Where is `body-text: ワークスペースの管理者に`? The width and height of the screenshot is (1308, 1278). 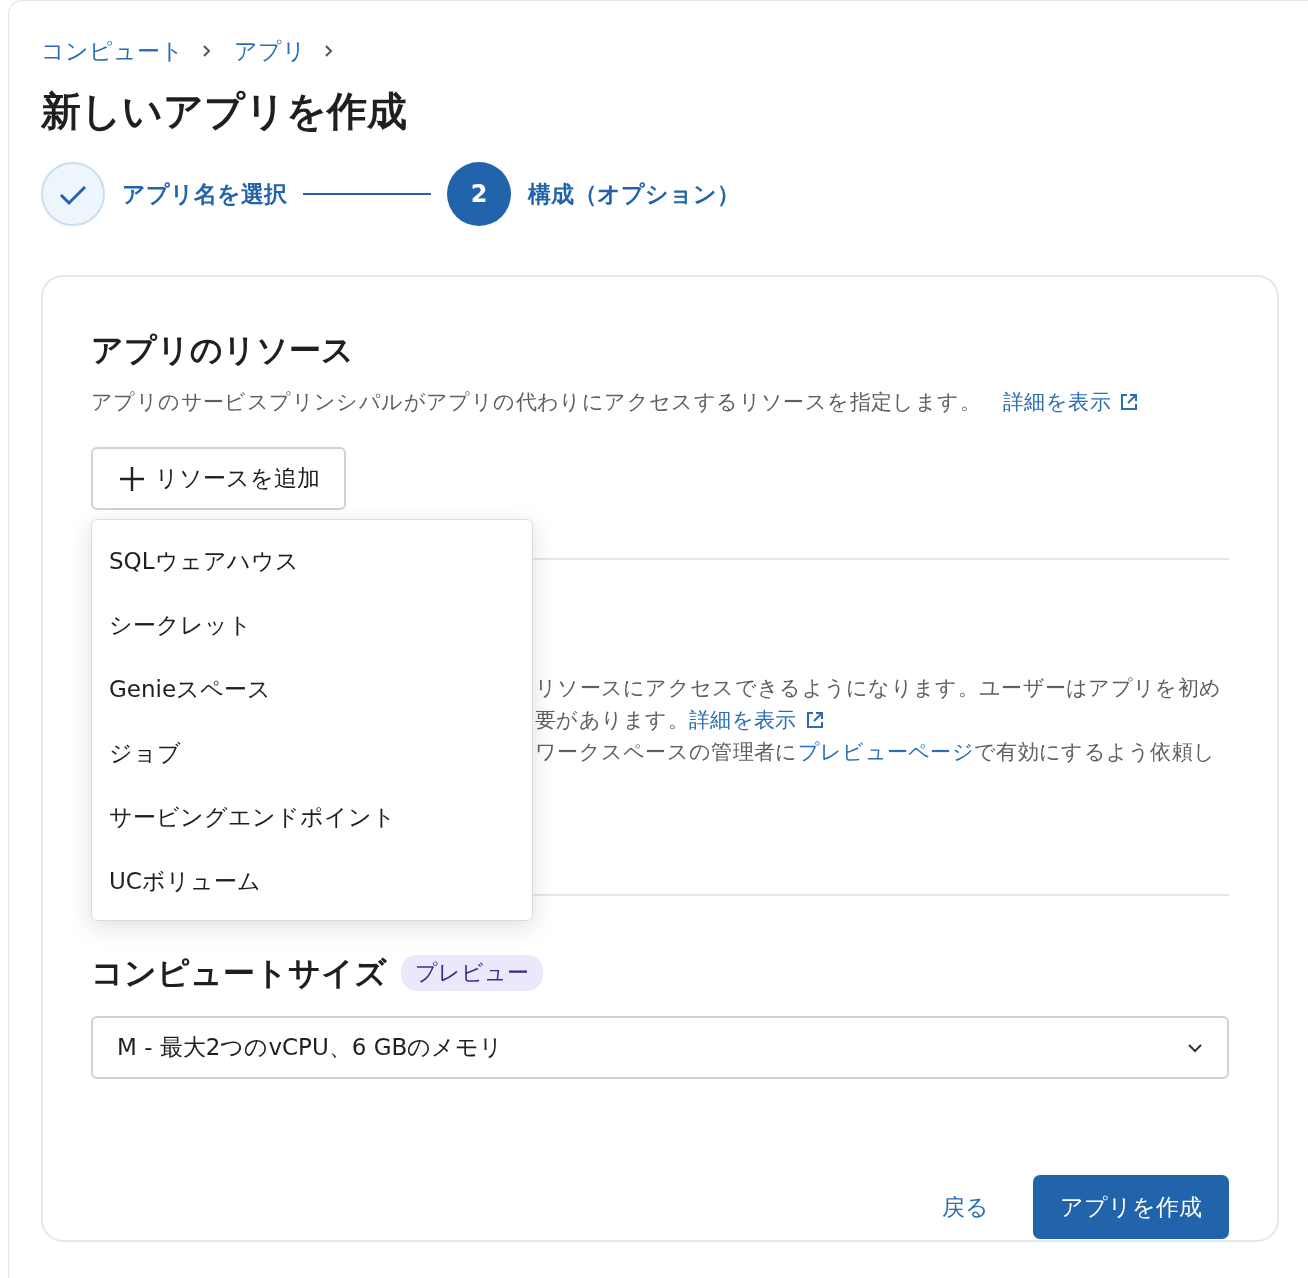
body-text: ワークスペースの管理者に is located at coordinates (666, 752).